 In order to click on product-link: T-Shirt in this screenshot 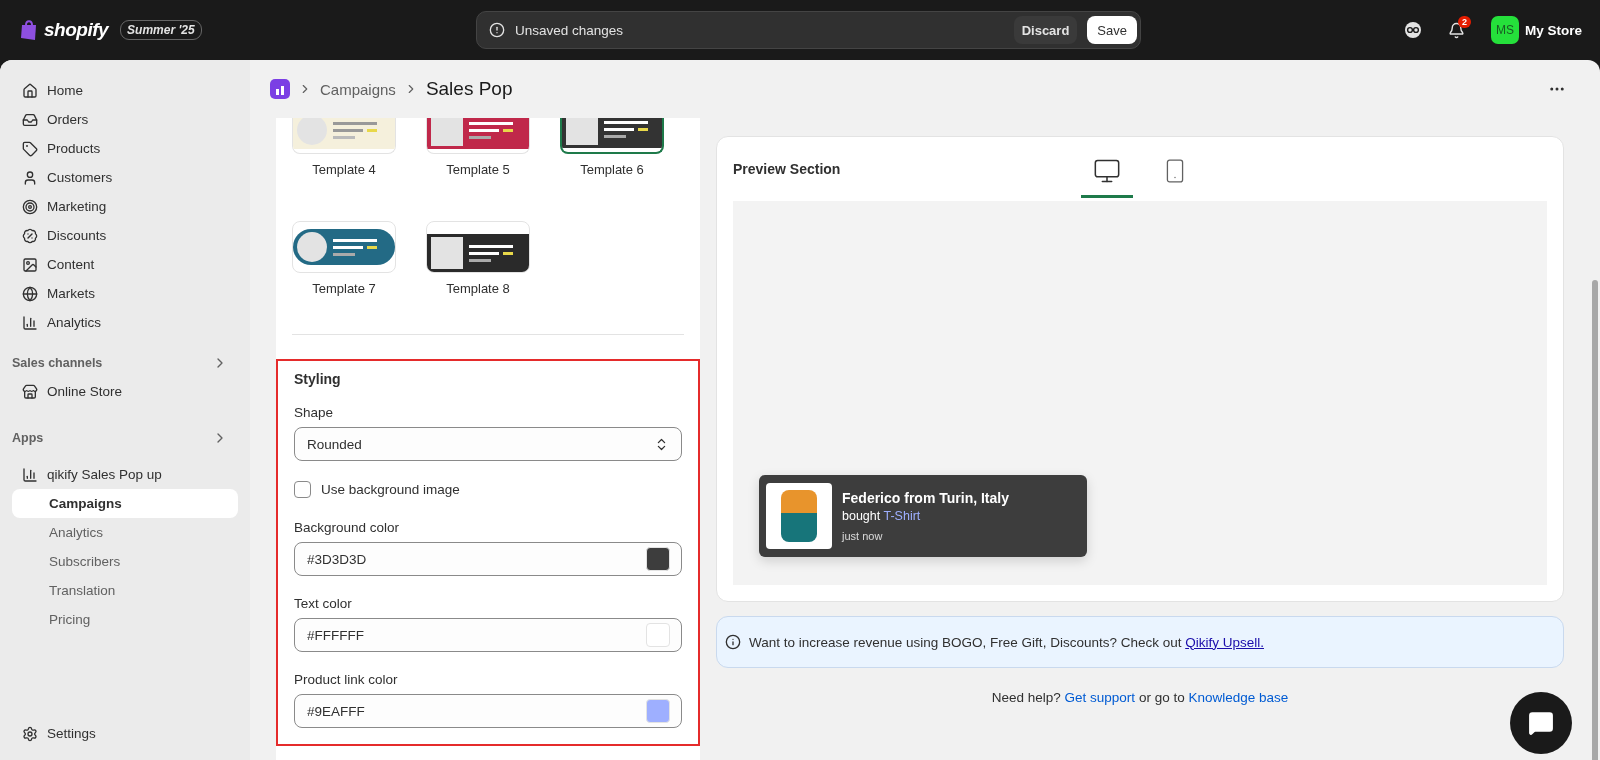, I will do `click(902, 516)`.